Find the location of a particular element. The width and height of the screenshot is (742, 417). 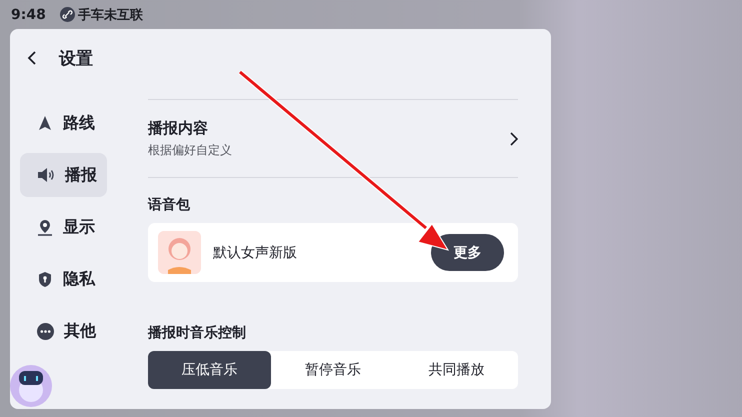

segment-option: 共同播放 is located at coordinates (456, 370).